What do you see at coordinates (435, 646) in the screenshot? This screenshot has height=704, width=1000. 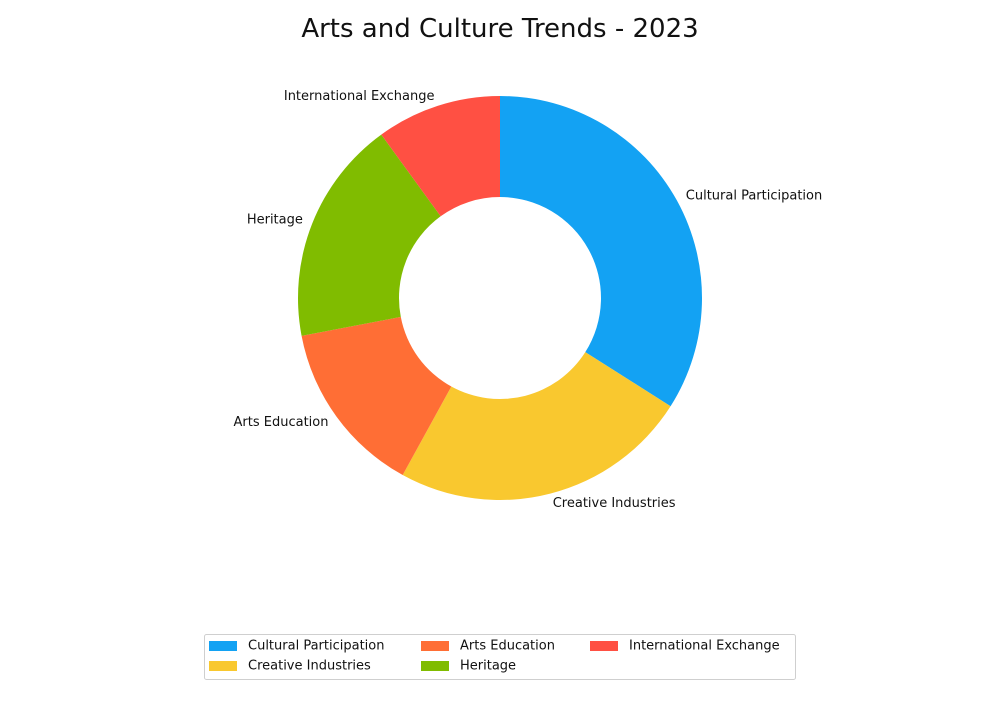 I see `legend-swatch-arts-education` at bounding box center [435, 646].